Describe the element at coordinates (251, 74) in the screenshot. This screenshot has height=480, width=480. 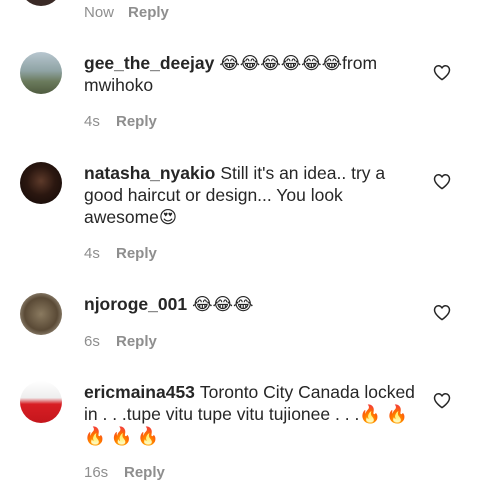
I see `comment-text: gee_the_deejay 😂😂😂😂😂😂from mwihoko` at that location.